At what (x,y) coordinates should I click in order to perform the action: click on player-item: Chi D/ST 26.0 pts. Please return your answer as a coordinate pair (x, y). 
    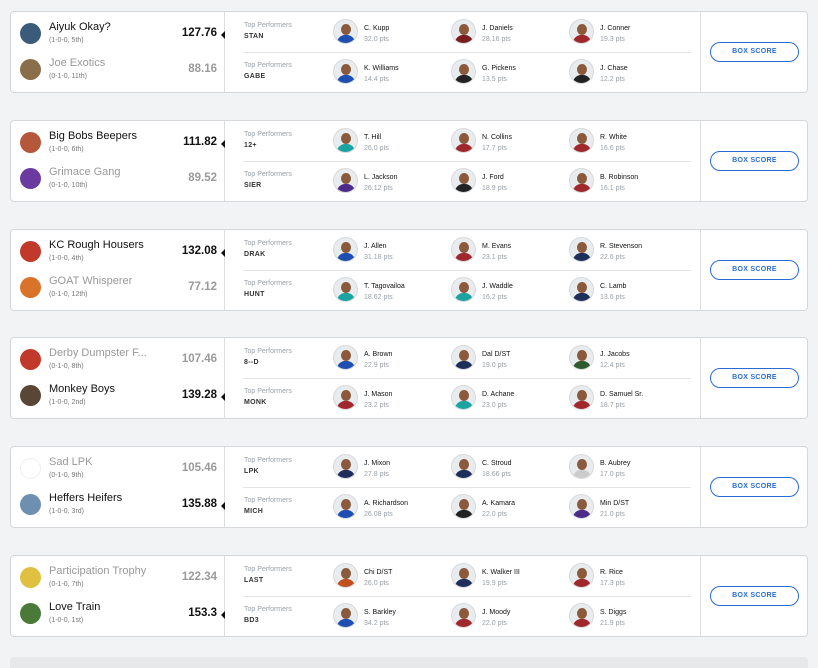
    Looking at the image, I should click on (398, 577).